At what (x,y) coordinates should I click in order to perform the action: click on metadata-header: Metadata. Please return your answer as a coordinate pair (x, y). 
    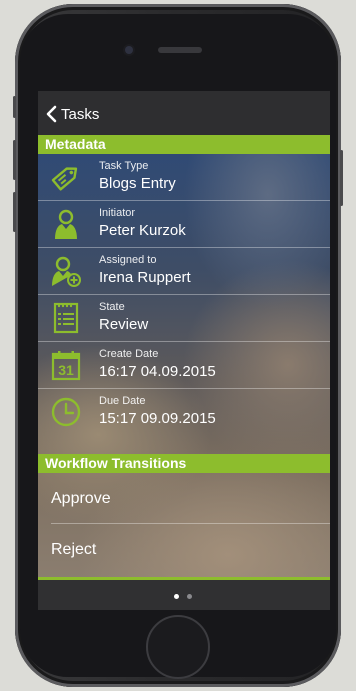
    Looking at the image, I should click on (184, 144).